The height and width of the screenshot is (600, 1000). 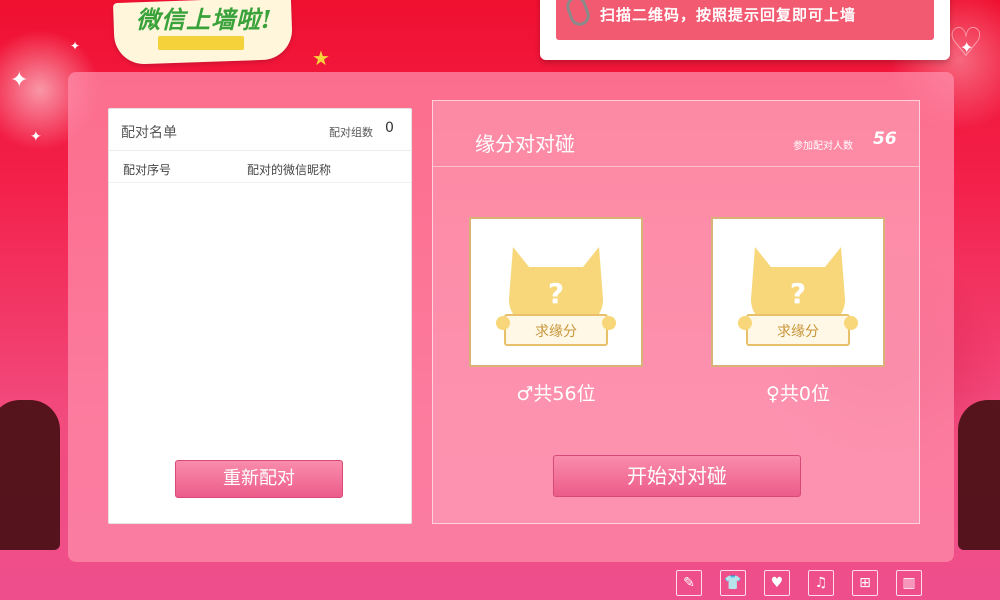 I want to click on heart-icon: ♡, so click(x=966, y=43).